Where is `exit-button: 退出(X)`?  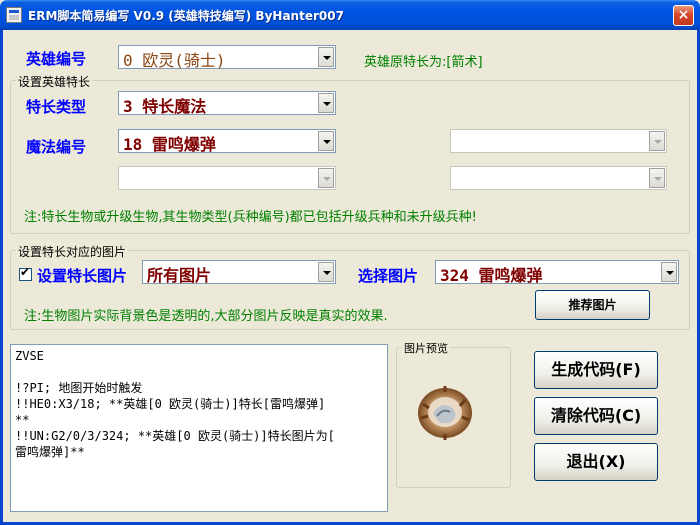 exit-button: 退出(X) is located at coordinates (596, 462).